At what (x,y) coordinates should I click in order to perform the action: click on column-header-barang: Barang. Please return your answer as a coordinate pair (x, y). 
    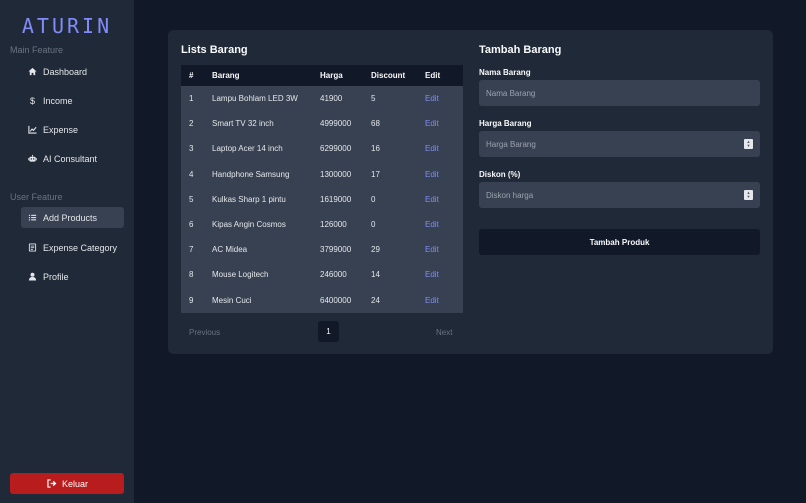
    Looking at the image, I should click on (226, 75).